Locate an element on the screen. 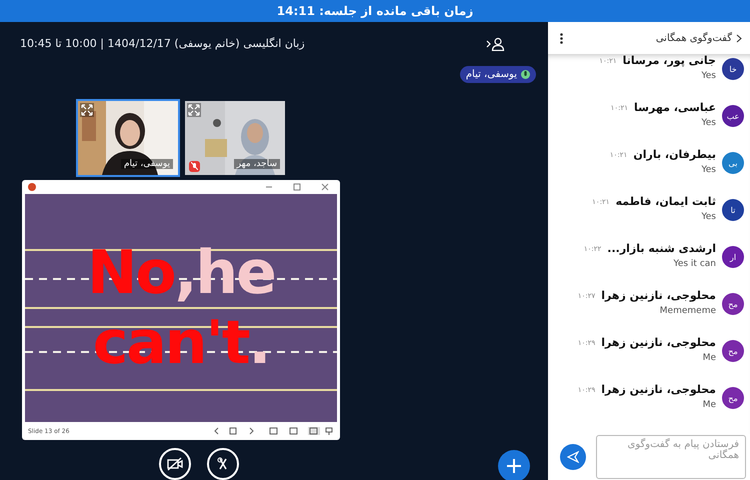  send-button is located at coordinates (573, 457).